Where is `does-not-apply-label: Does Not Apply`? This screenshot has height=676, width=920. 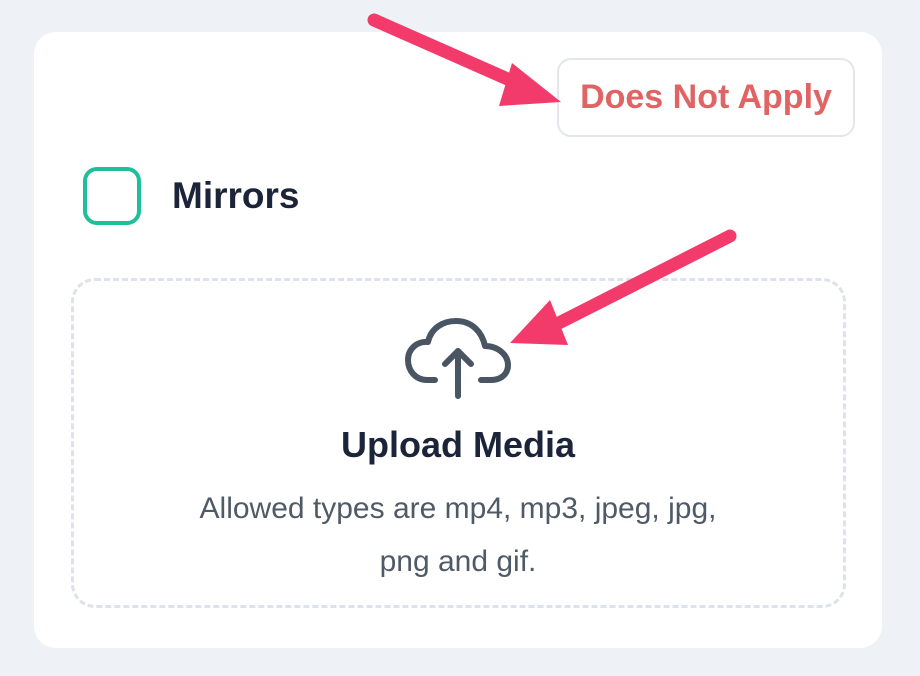
does-not-apply-label: Does Not Apply is located at coordinates (706, 97).